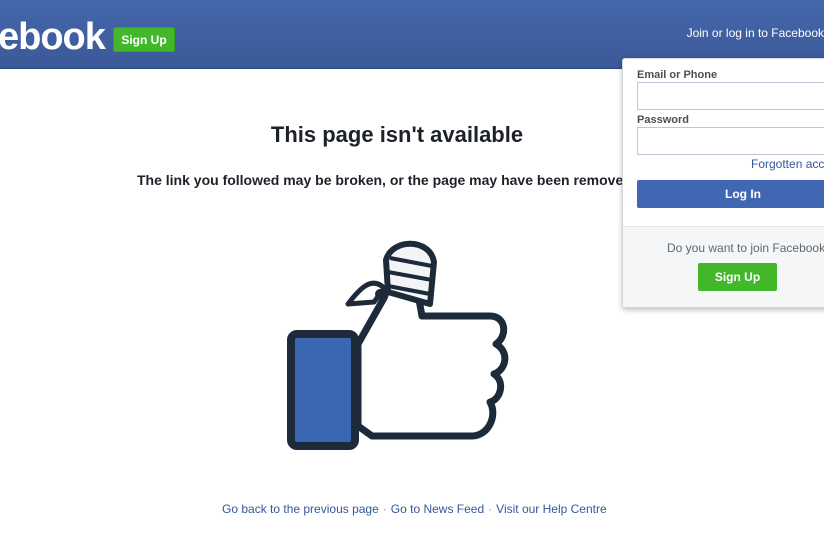 The image size is (824, 550). What do you see at coordinates (730, 194) in the screenshot?
I see `log-in-button: Log In` at bounding box center [730, 194].